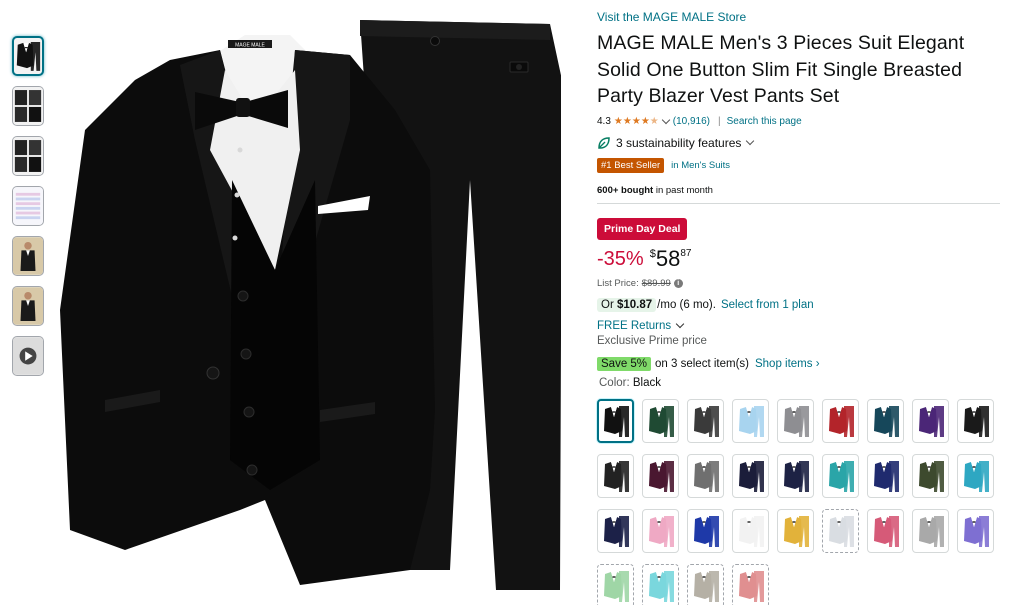 Image resolution: width=1012 pixels, height=605 pixels. I want to click on rating-row: 4.3 ★ ★ ★ ★ ★ (10,916) | Search this page, so click(799, 122).